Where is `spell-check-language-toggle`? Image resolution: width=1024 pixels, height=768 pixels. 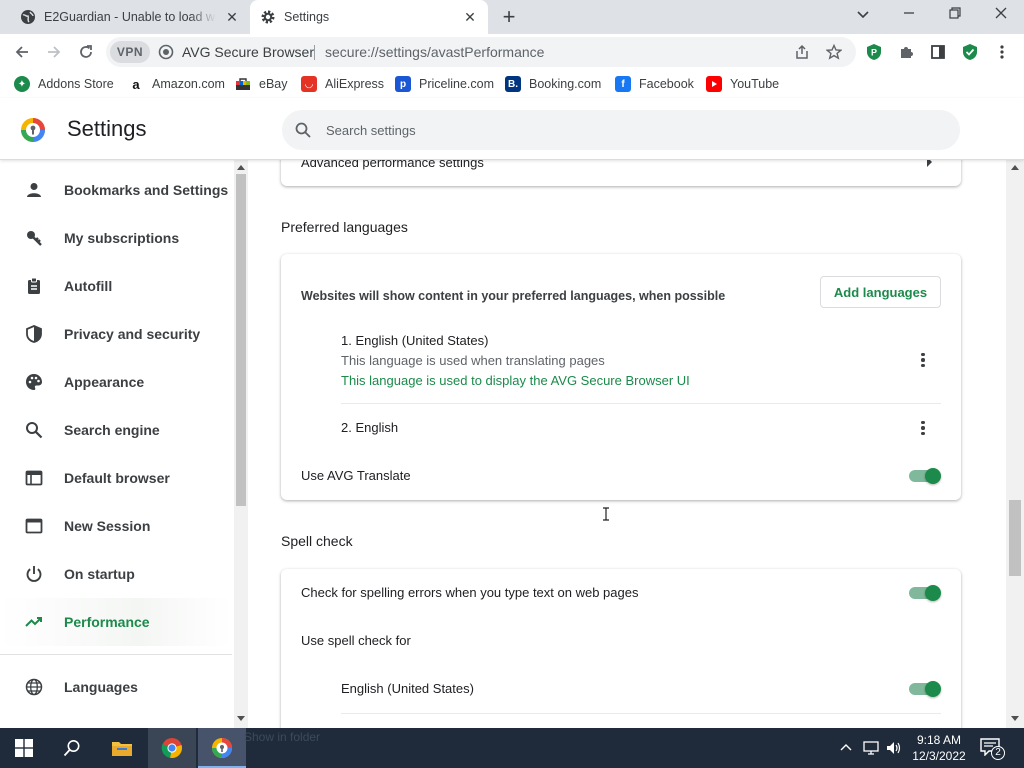 spell-check-language-toggle is located at coordinates (926, 689).